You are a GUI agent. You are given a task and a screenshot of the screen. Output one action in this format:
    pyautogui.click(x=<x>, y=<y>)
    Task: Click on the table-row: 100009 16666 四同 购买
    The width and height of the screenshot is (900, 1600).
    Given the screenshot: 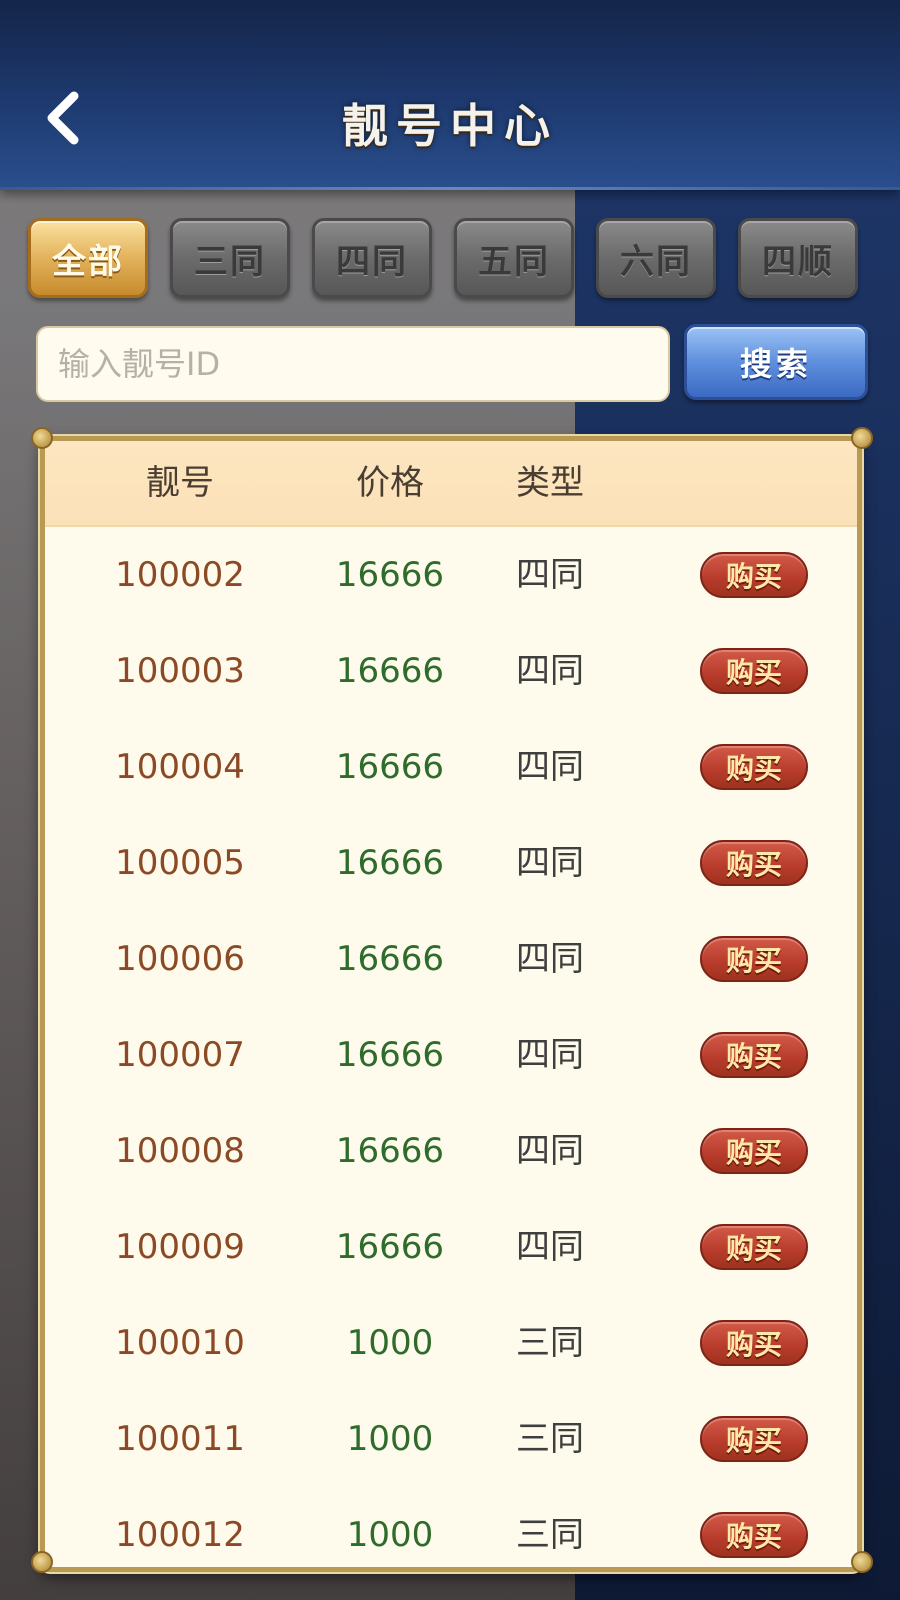 What is the action you would take?
    pyautogui.click(x=451, y=1247)
    